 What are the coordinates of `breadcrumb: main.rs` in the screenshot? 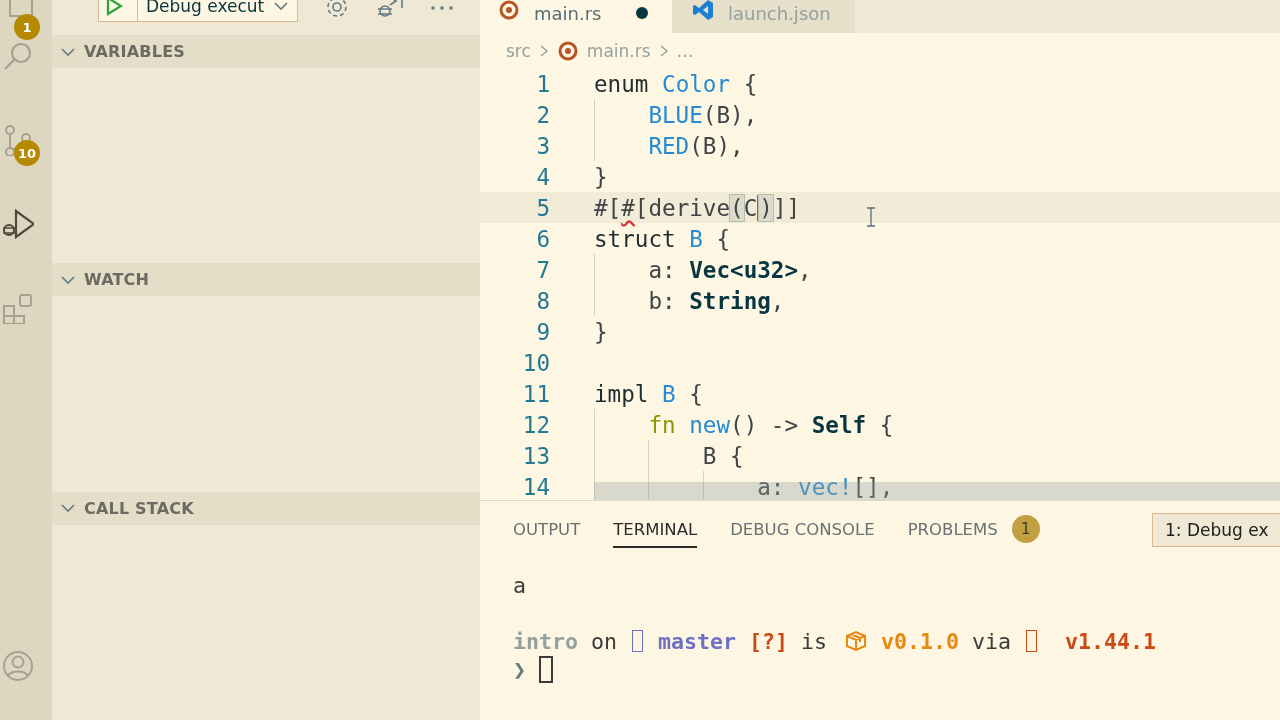 It's located at (618, 50).